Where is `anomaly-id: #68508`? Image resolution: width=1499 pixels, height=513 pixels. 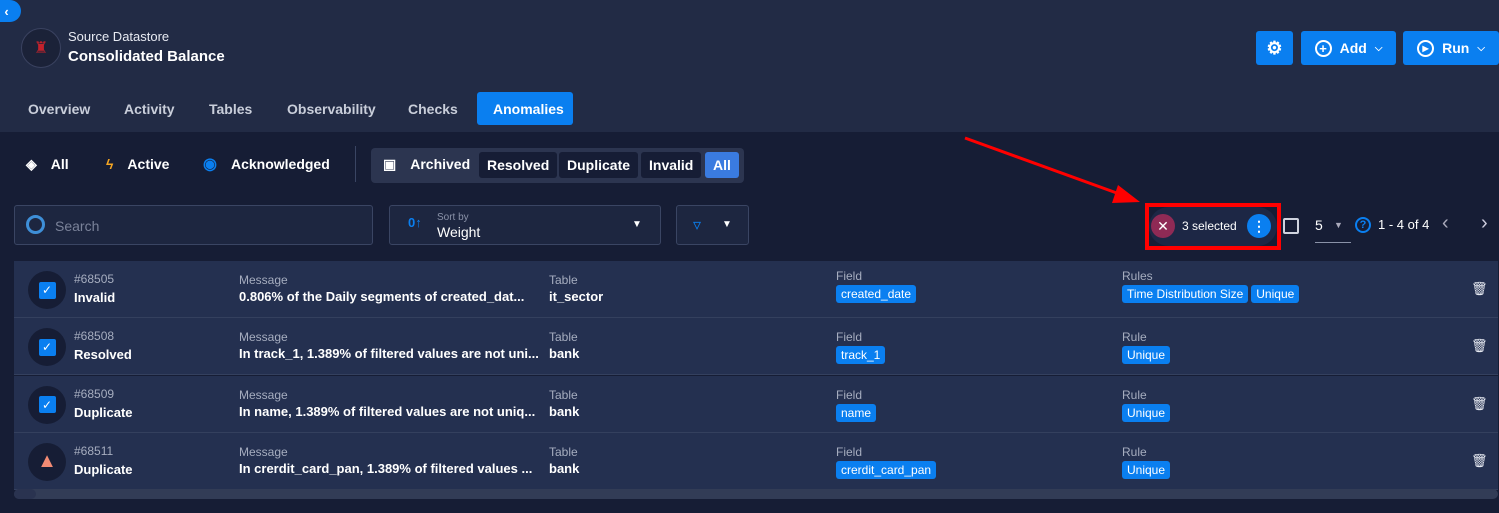 anomaly-id: #68508 is located at coordinates (94, 336).